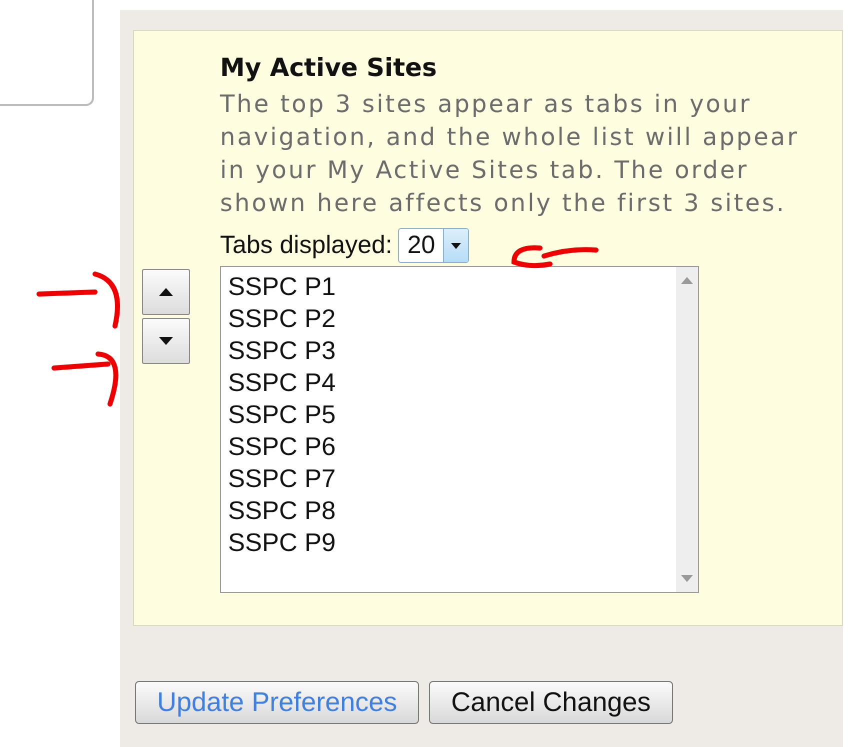  What do you see at coordinates (452, 415) in the screenshot?
I see `site-list-item: SSPC P5` at bounding box center [452, 415].